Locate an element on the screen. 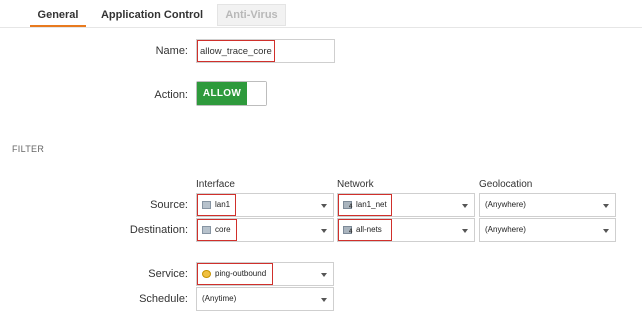 The height and width of the screenshot is (321, 642). source-network-highlight is located at coordinates (365, 205).